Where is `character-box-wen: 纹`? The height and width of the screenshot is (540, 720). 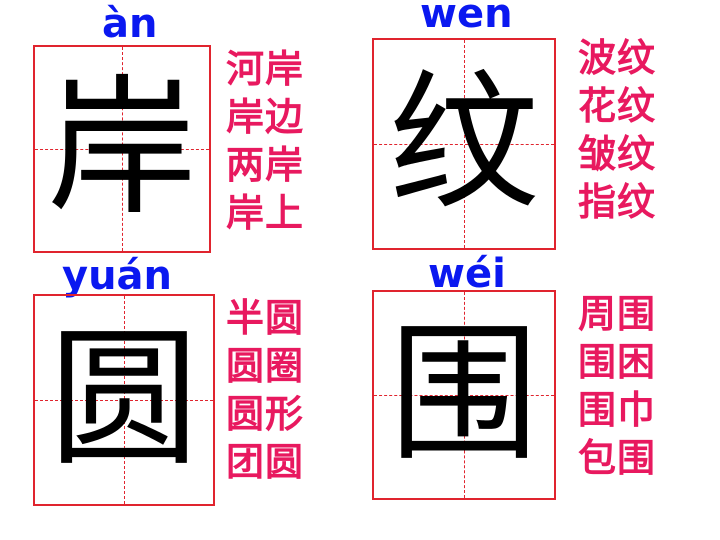
character-box-wen: 纹 is located at coordinates (464, 144).